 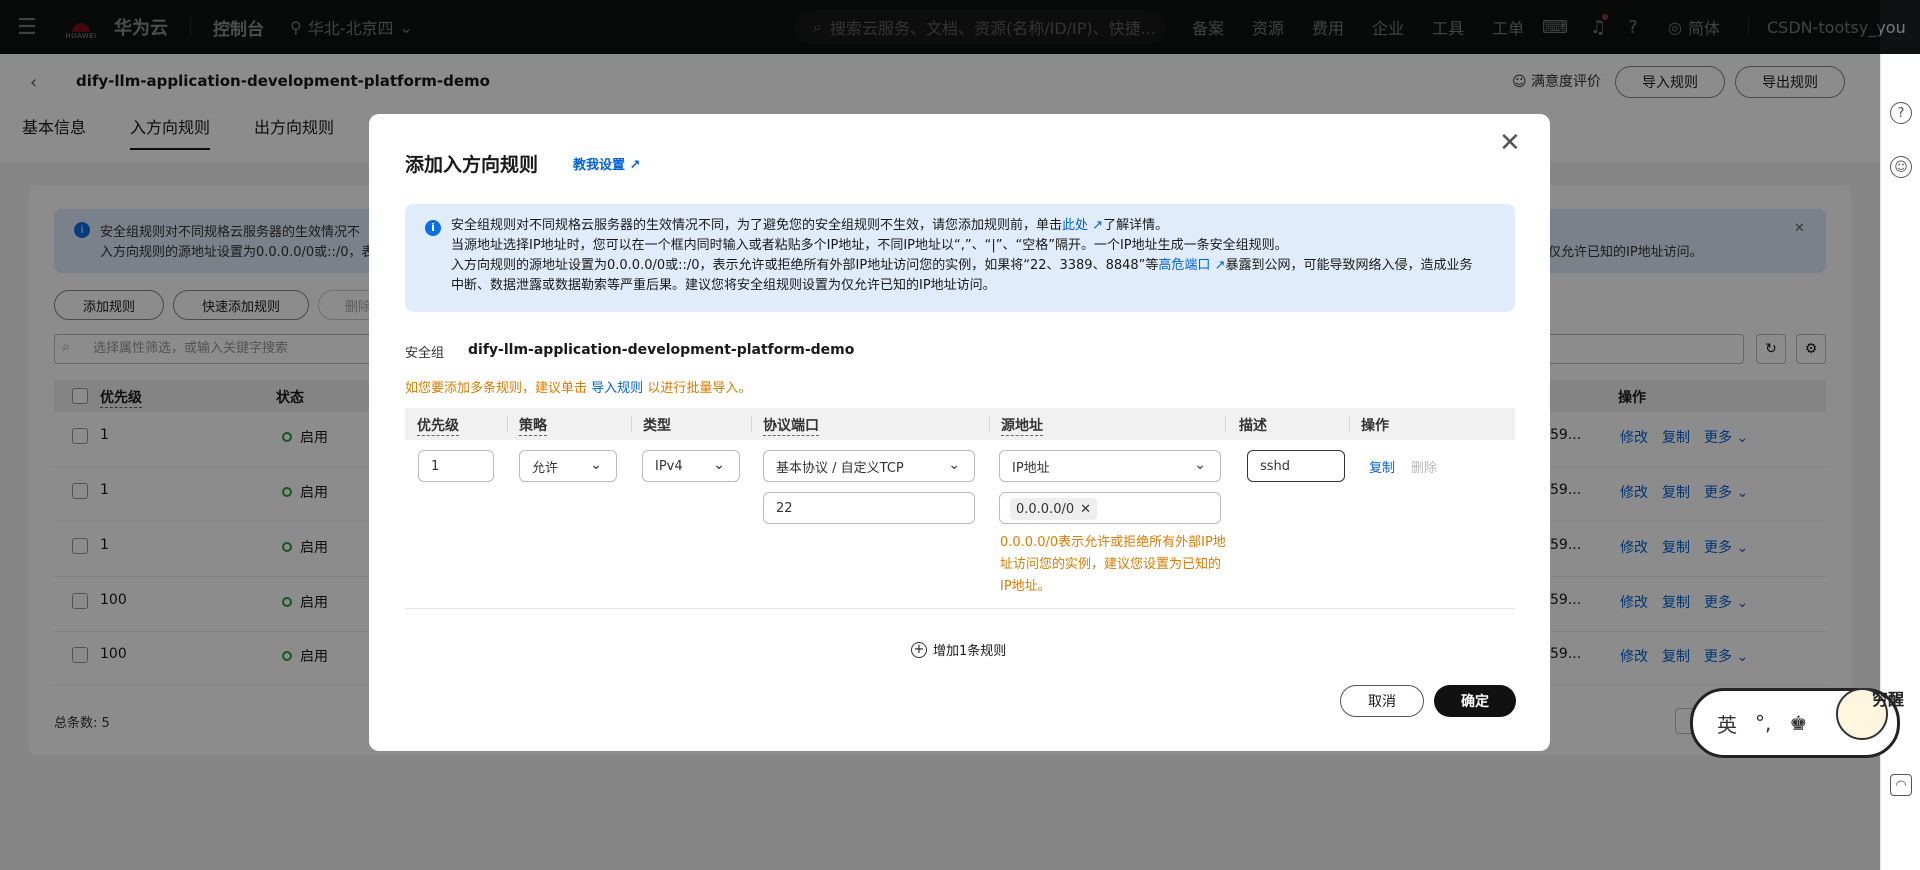 What do you see at coordinates (960, 424) in the screenshot?
I see `rule-table-header: 优先级 策略 类型 协议端口 源地址 描述 操作` at bounding box center [960, 424].